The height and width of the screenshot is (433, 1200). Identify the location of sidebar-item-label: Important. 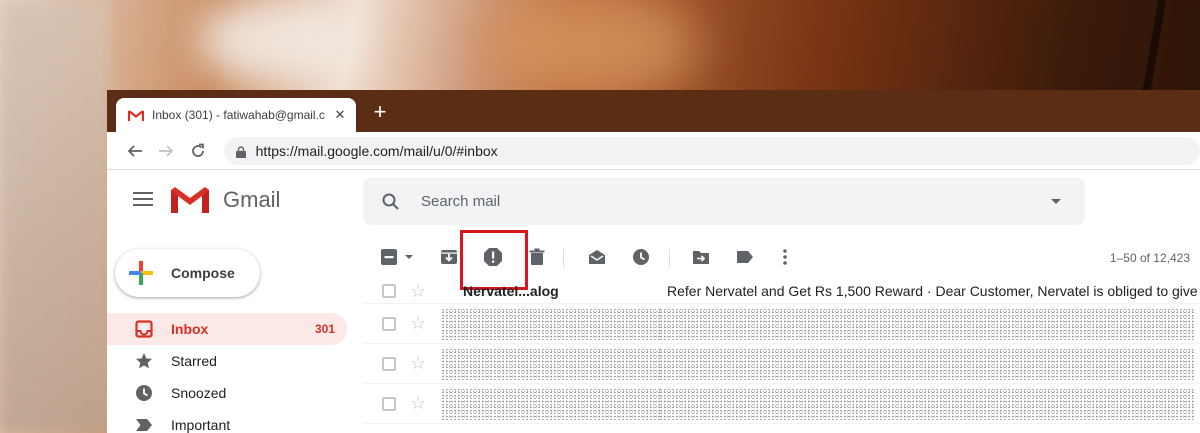
(201, 425).